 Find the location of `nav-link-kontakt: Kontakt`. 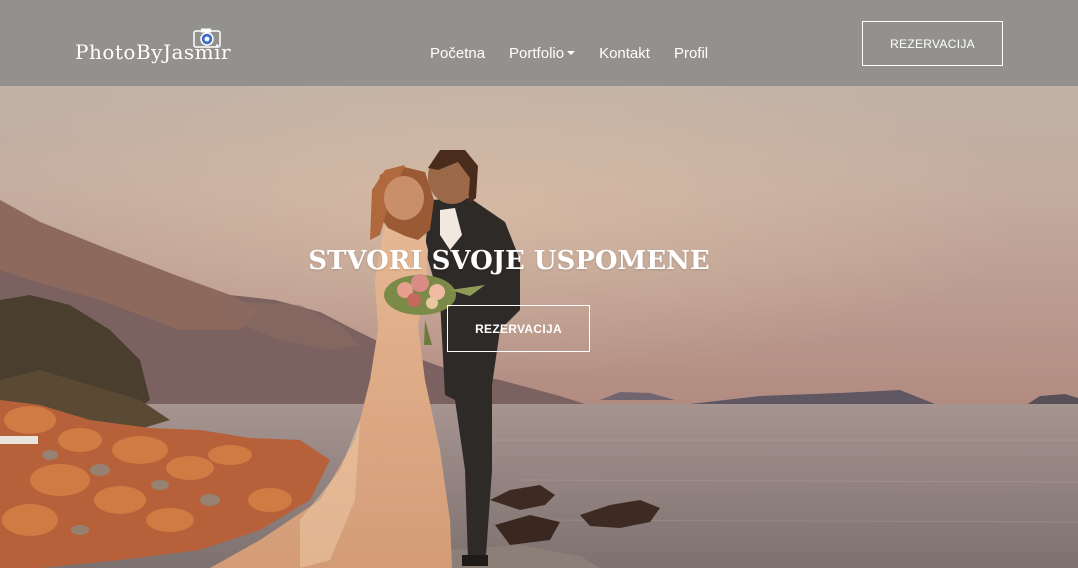

nav-link-kontakt: Kontakt is located at coordinates (624, 53).